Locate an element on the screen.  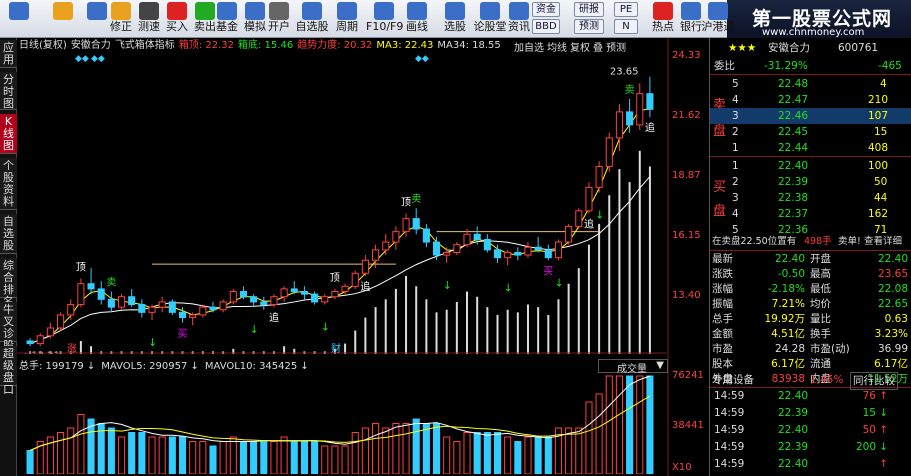
pick-stock-button: 选股 is located at coordinates (455, 19).